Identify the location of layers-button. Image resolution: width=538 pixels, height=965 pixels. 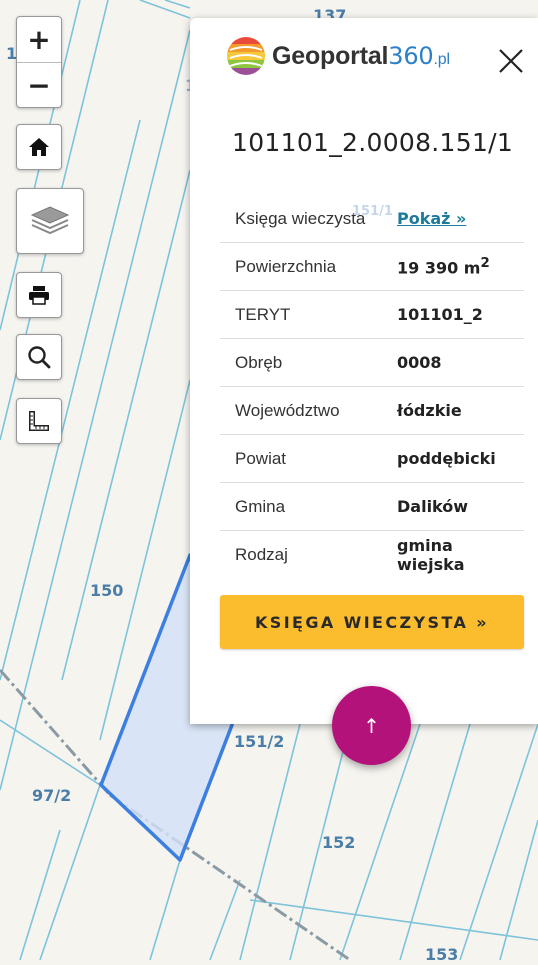
(50, 221).